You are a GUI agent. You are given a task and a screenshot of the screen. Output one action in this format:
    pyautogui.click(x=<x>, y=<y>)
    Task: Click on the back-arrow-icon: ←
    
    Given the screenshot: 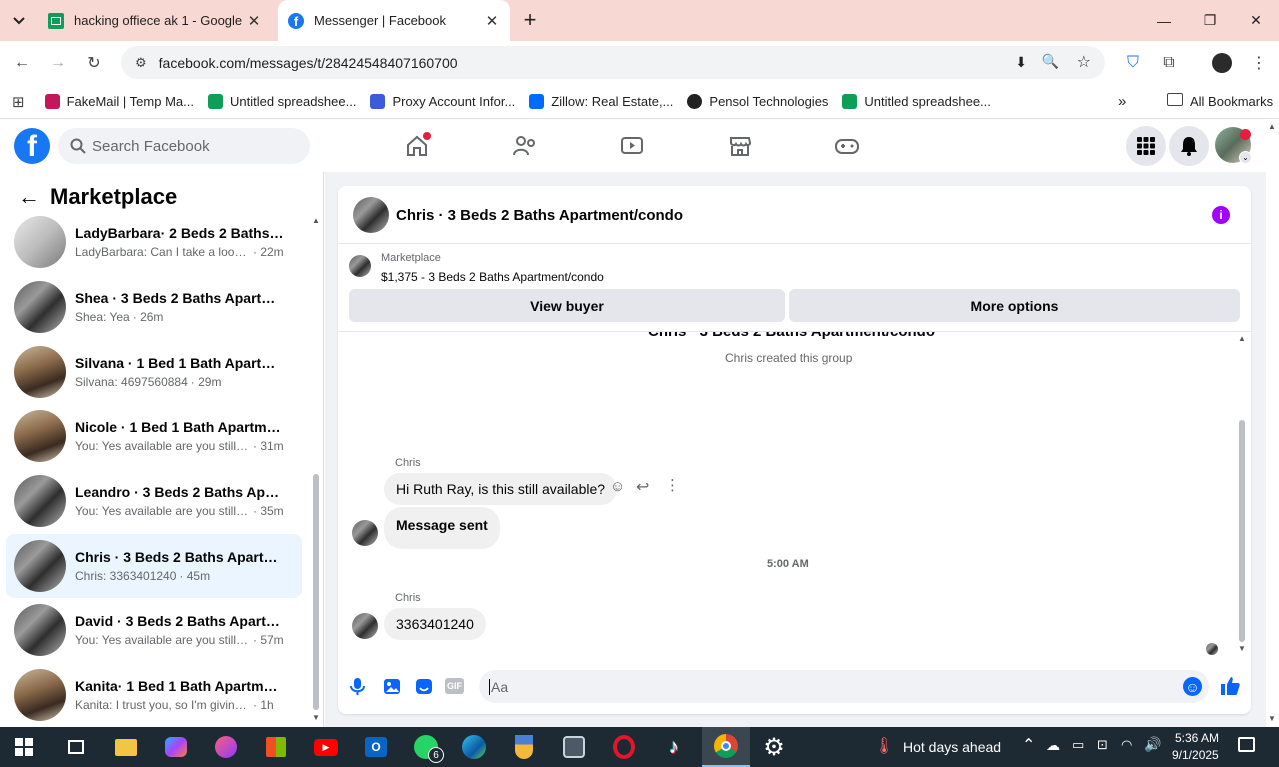 What is the action you would take?
    pyautogui.click(x=29, y=197)
    